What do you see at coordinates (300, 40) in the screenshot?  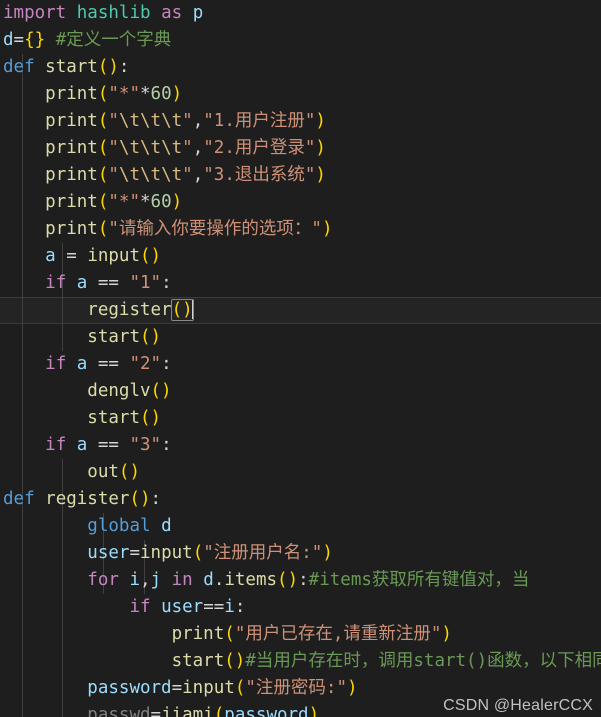 I see `code-line: d={} #定义一个字典` at bounding box center [300, 40].